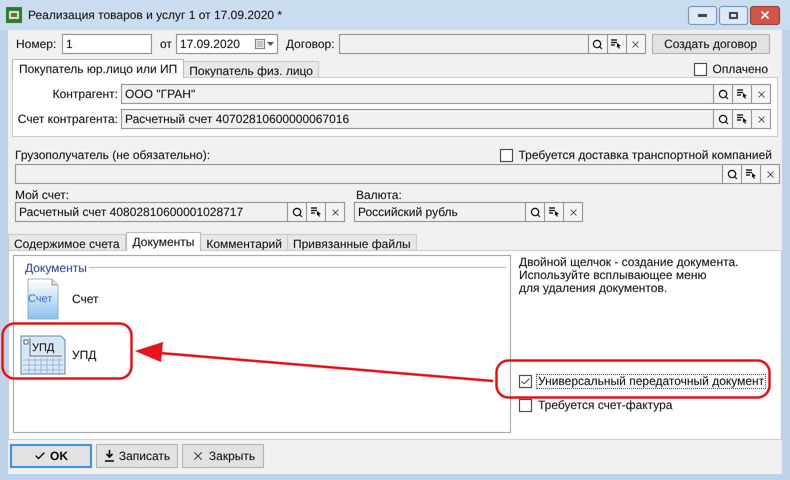 The height and width of the screenshot is (480, 790). I want to click on ok-button: OK, so click(51, 456).